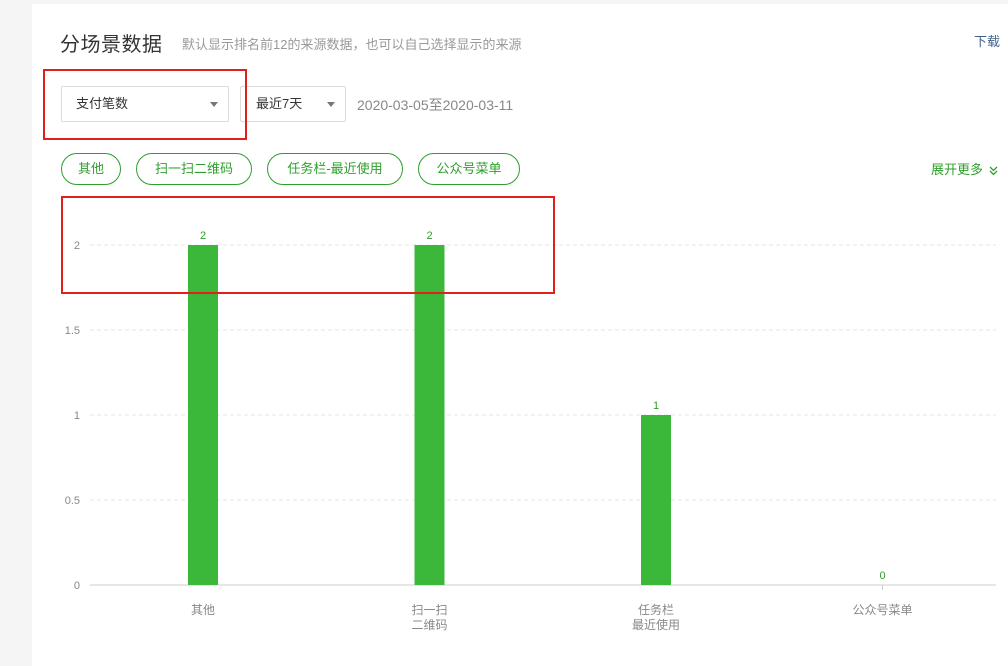 The image size is (1008, 666). I want to click on y-tick-label: 0.5, so click(72, 501).